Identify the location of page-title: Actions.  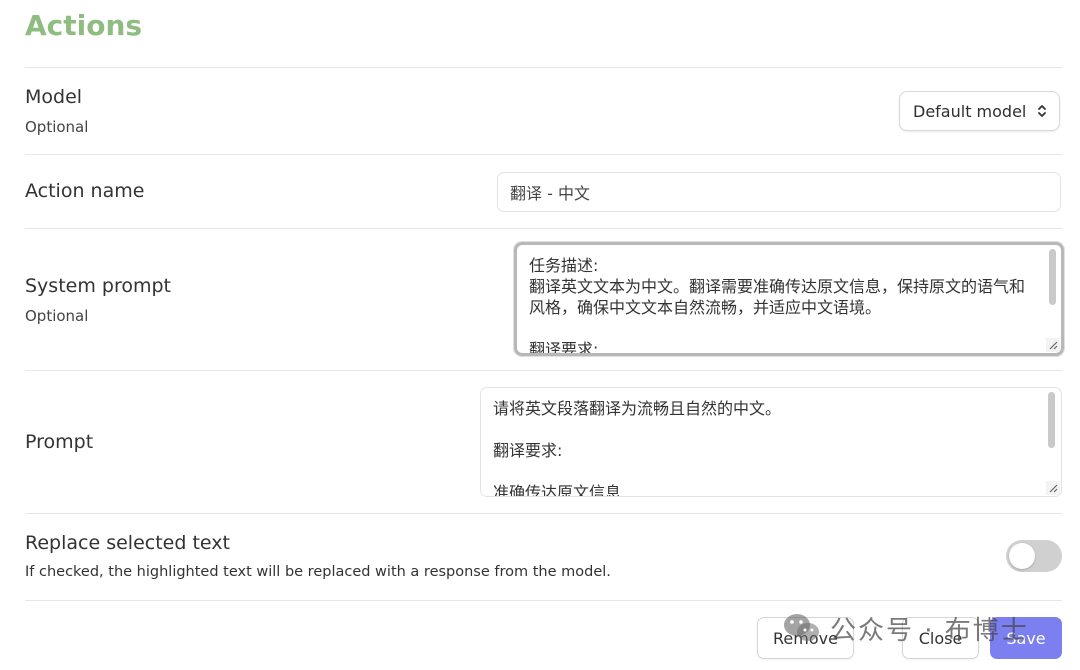
(84, 25).